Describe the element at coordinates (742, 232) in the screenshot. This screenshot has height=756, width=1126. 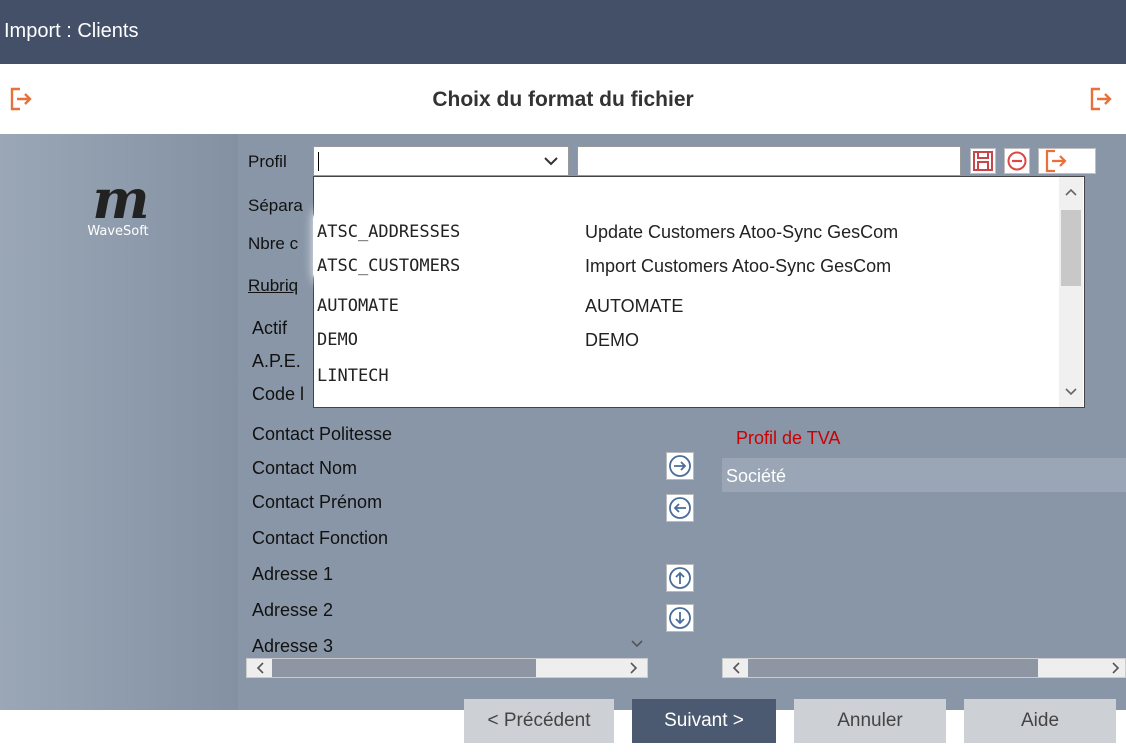
I see `dropdown-item-desc: Update Customers Atoo-Sync GesCom` at that location.